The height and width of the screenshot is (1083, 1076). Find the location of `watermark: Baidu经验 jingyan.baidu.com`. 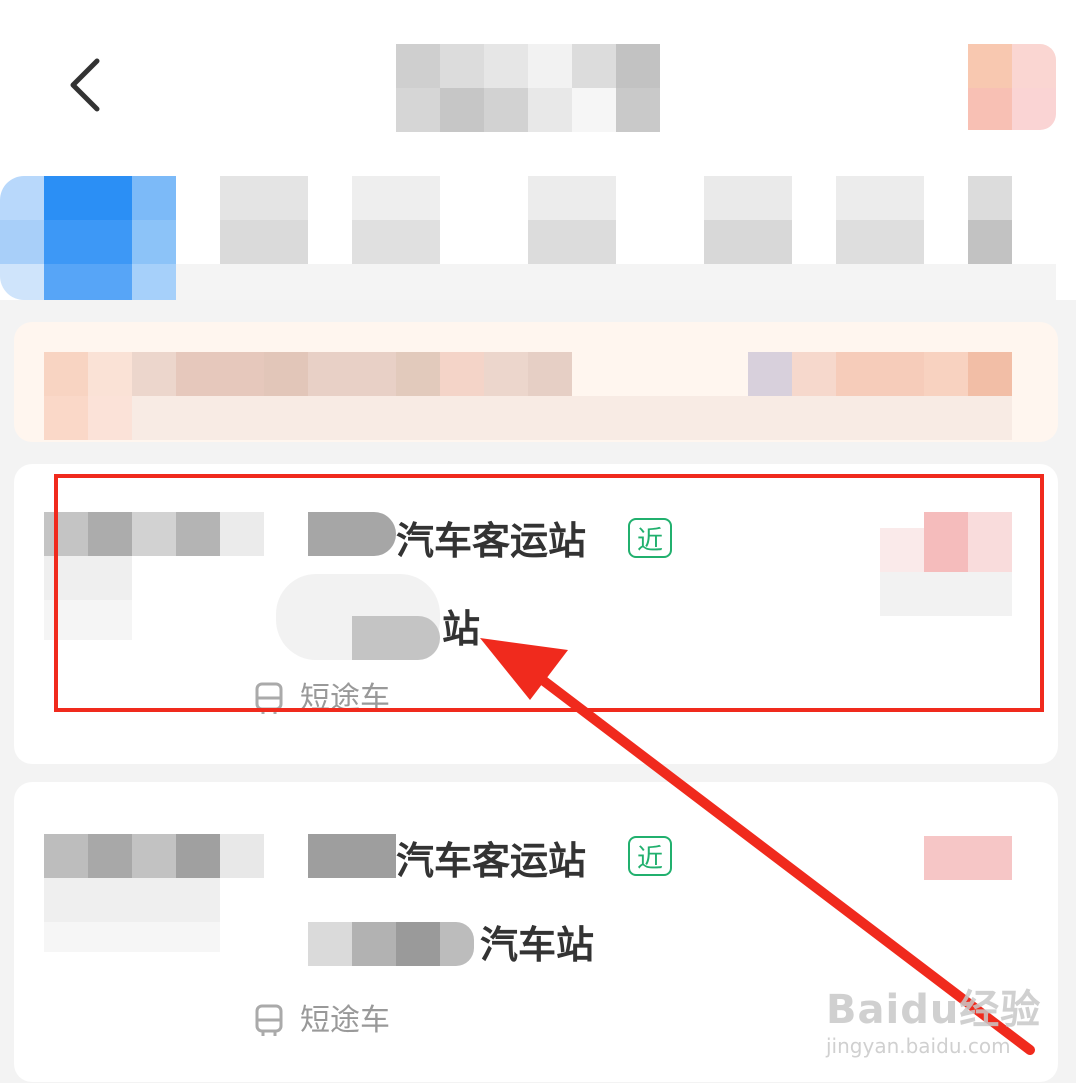

watermark: Baidu经验 jingyan.baidu.com is located at coordinates (933, 1023).